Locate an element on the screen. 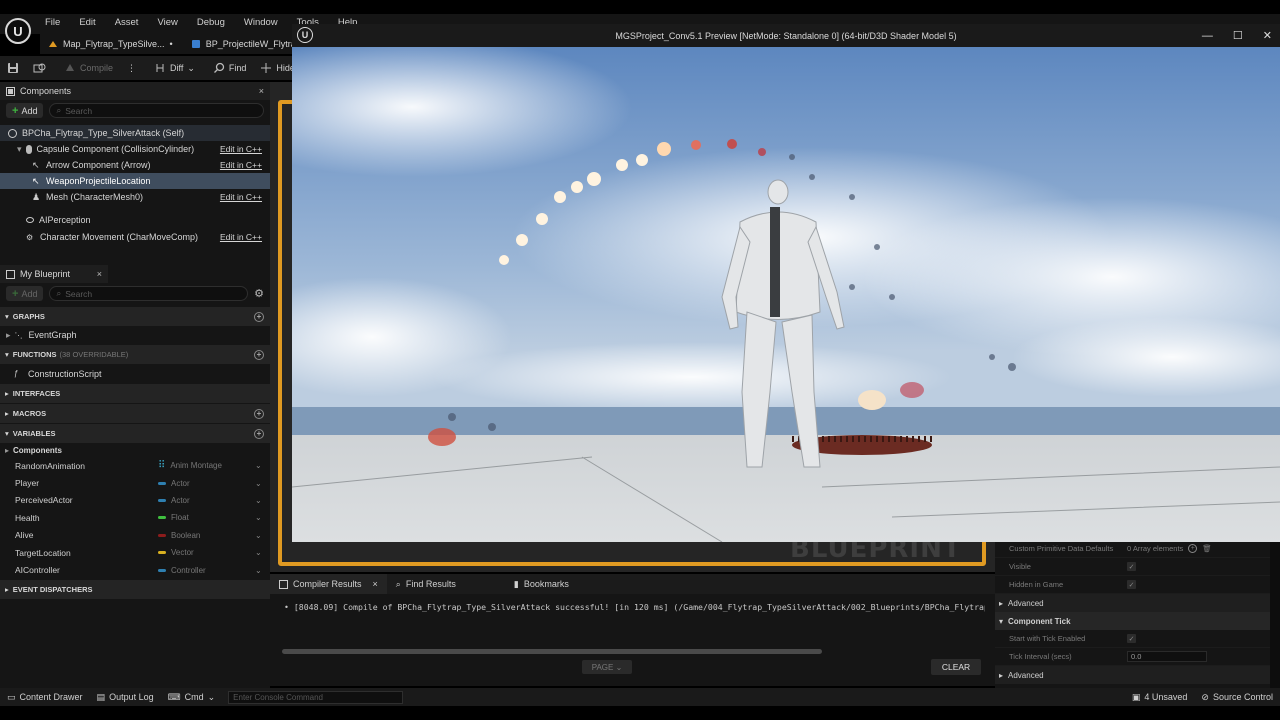  add-component-button: + Add is located at coordinates (25, 110).